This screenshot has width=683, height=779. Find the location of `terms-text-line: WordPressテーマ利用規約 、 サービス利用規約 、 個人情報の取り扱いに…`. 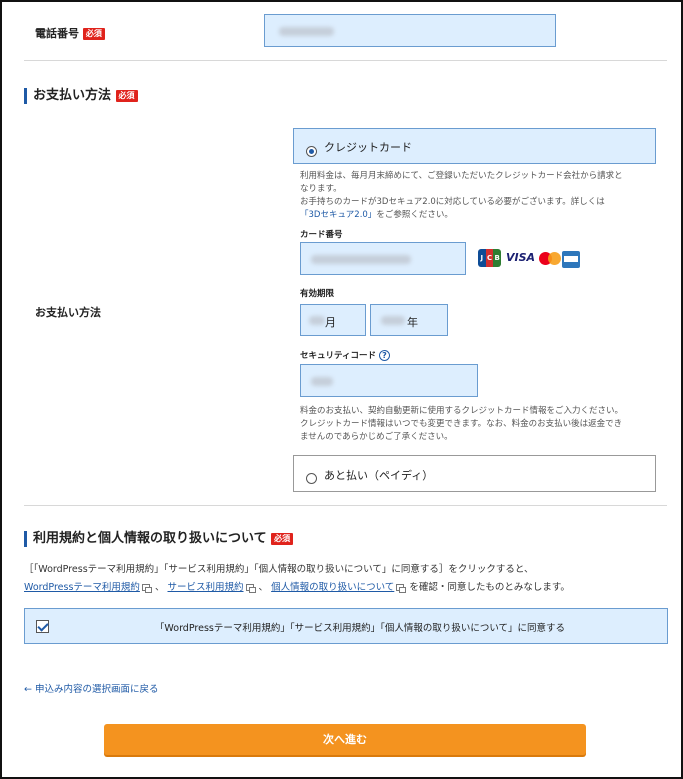

terms-text-line: WordPressテーマ利用規約 、 サービス利用規約 、 個人情報の取り扱いに… is located at coordinates (349, 588).